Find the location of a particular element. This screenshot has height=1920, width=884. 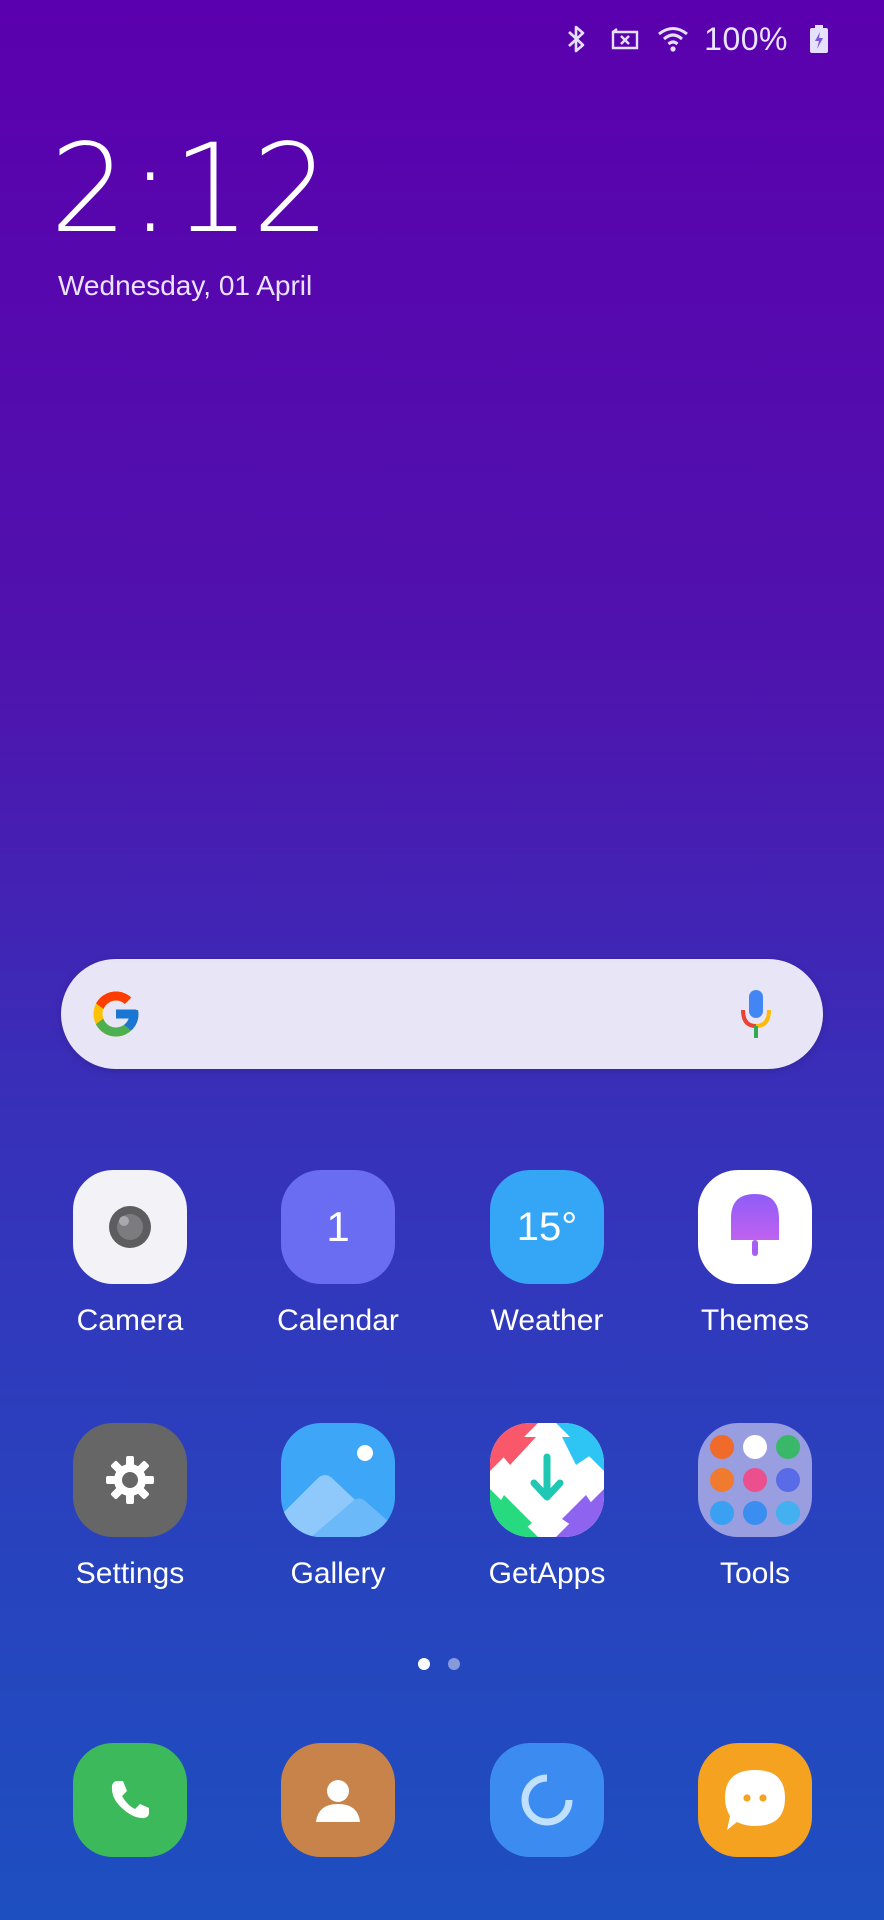

app-label: Gallery is located at coordinates (338, 1573).